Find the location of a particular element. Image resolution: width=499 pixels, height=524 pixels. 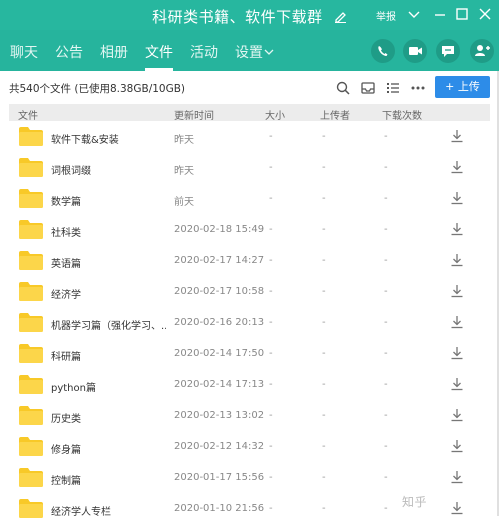

table-row: 修身篇 2020-02-12 14:32- - - is located at coordinates (249, 446).